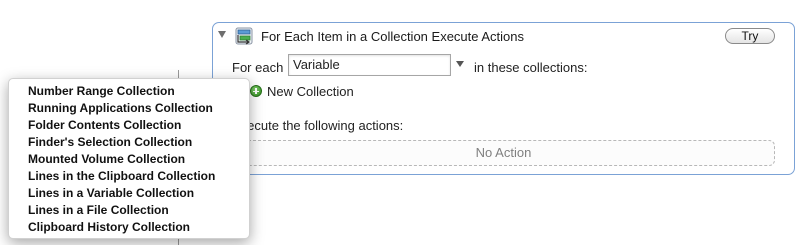 The height and width of the screenshot is (245, 803). I want to click on menu-item-lines-in-file: Lines in a File Collection, so click(129, 210).